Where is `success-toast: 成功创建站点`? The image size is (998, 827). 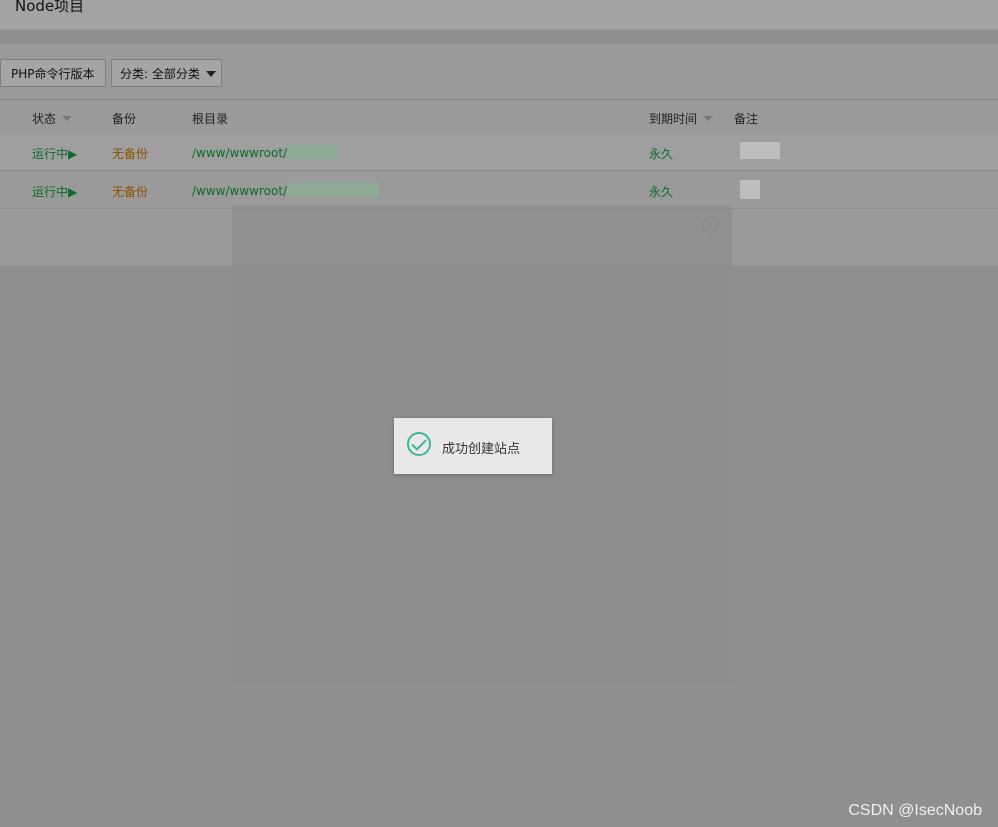 success-toast: 成功创建站点 is located at coordinates (473, 446).